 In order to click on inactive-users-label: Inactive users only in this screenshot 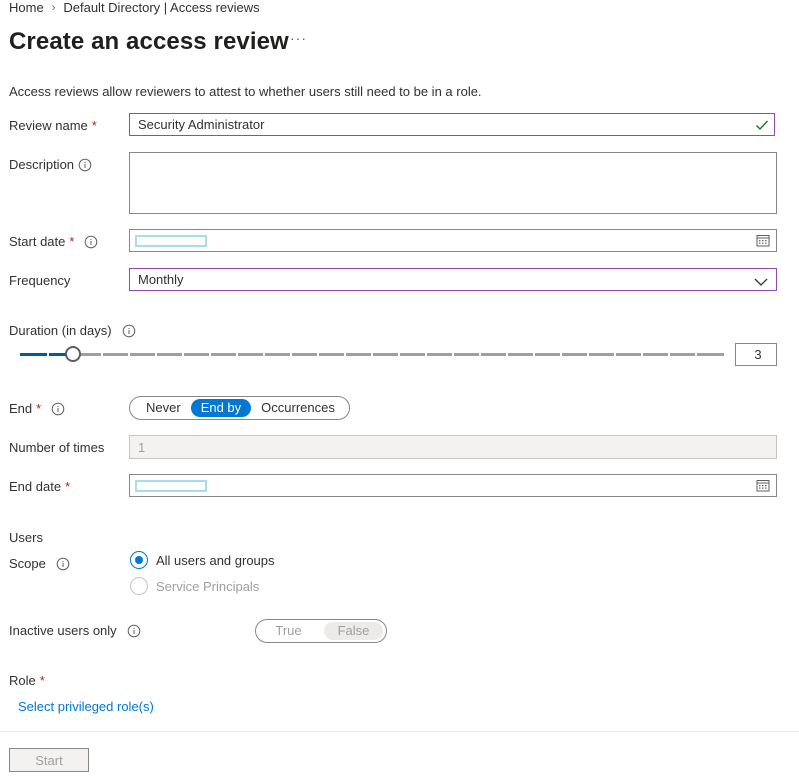, I will do `click(75, 630)`.